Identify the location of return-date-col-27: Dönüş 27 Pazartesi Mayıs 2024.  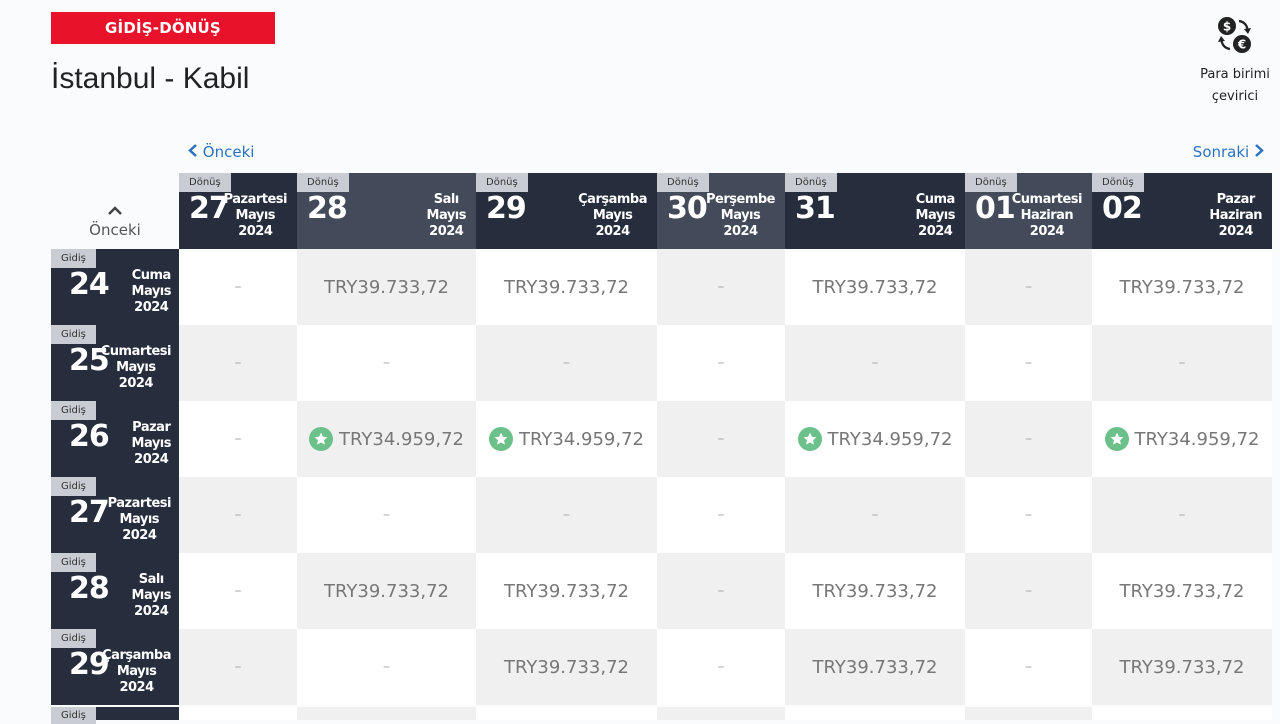
(238, 211).